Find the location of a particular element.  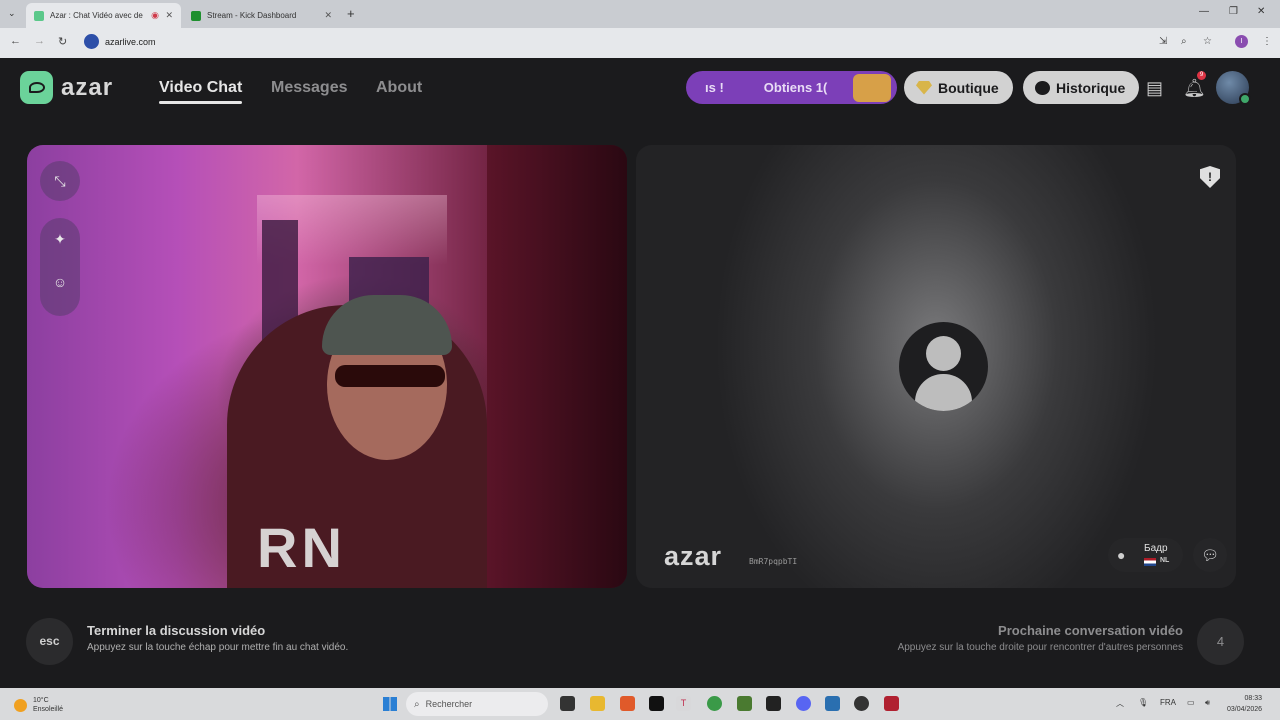

weather-text: Ensoleillé is located at coordinates (48, 709).